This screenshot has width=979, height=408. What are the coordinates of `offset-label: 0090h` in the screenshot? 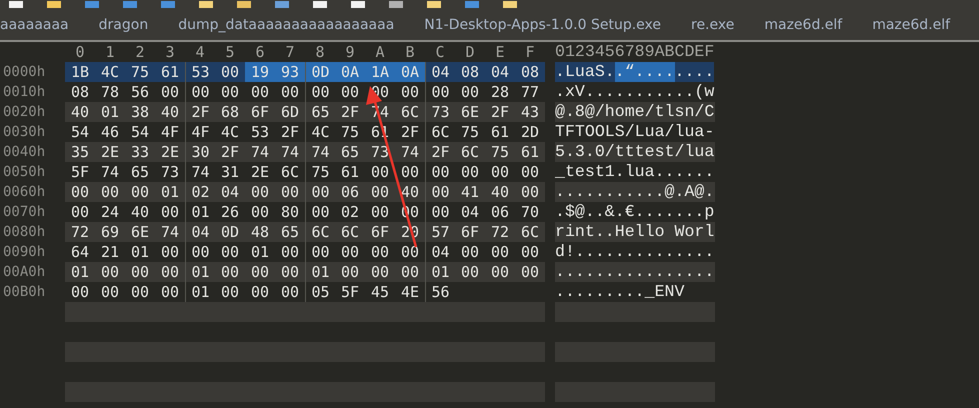 It's located at (24, 252).